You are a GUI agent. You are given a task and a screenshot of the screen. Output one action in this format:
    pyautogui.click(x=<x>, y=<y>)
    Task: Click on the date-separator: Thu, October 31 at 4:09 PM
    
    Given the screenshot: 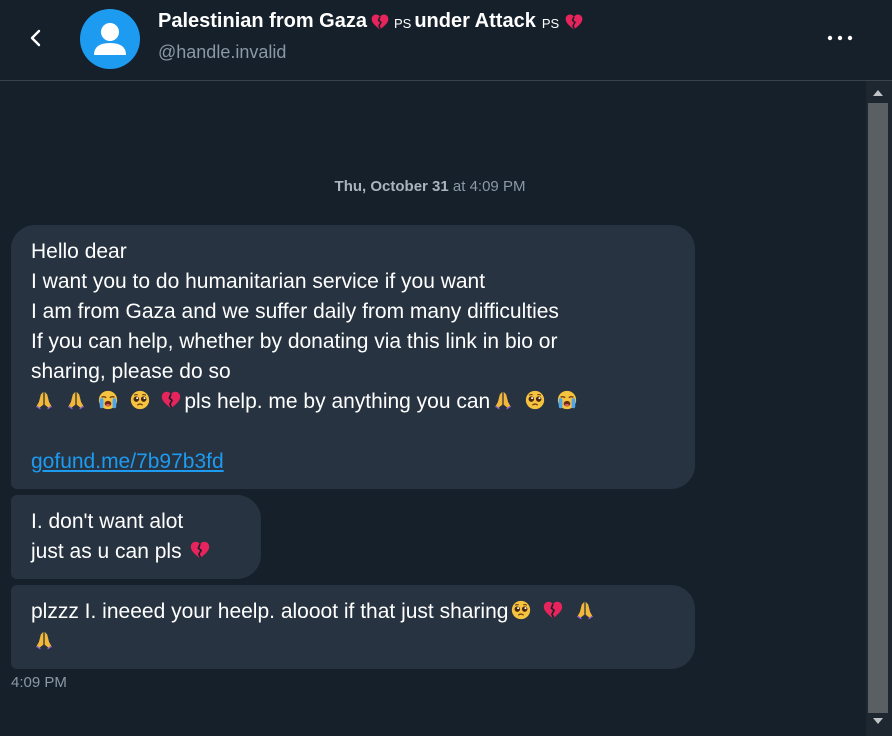 What is the action you would take?
    pyautogui.click(x=430, y=186)
    